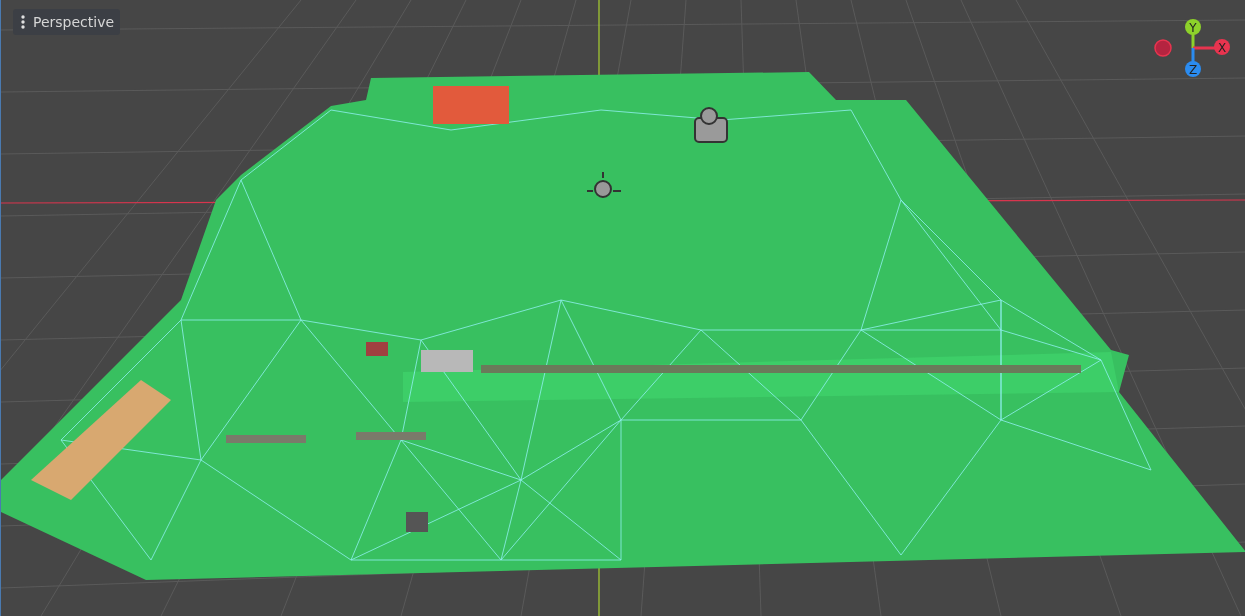  I want to click on axis-handle: X, so click(1222, 47).